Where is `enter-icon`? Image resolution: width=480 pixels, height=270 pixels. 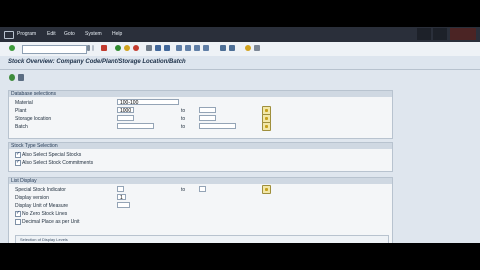
enter-icon is located at coordinates (12, 48).